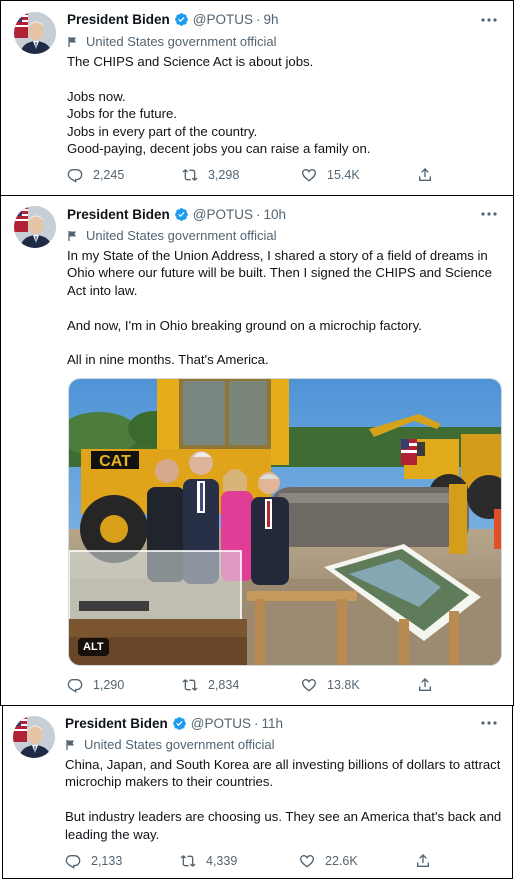 The image size is (514, 879). Describe the element at coordinates (224, 175) in the screenshot. I see `retweet-count: 3,298` at that location.